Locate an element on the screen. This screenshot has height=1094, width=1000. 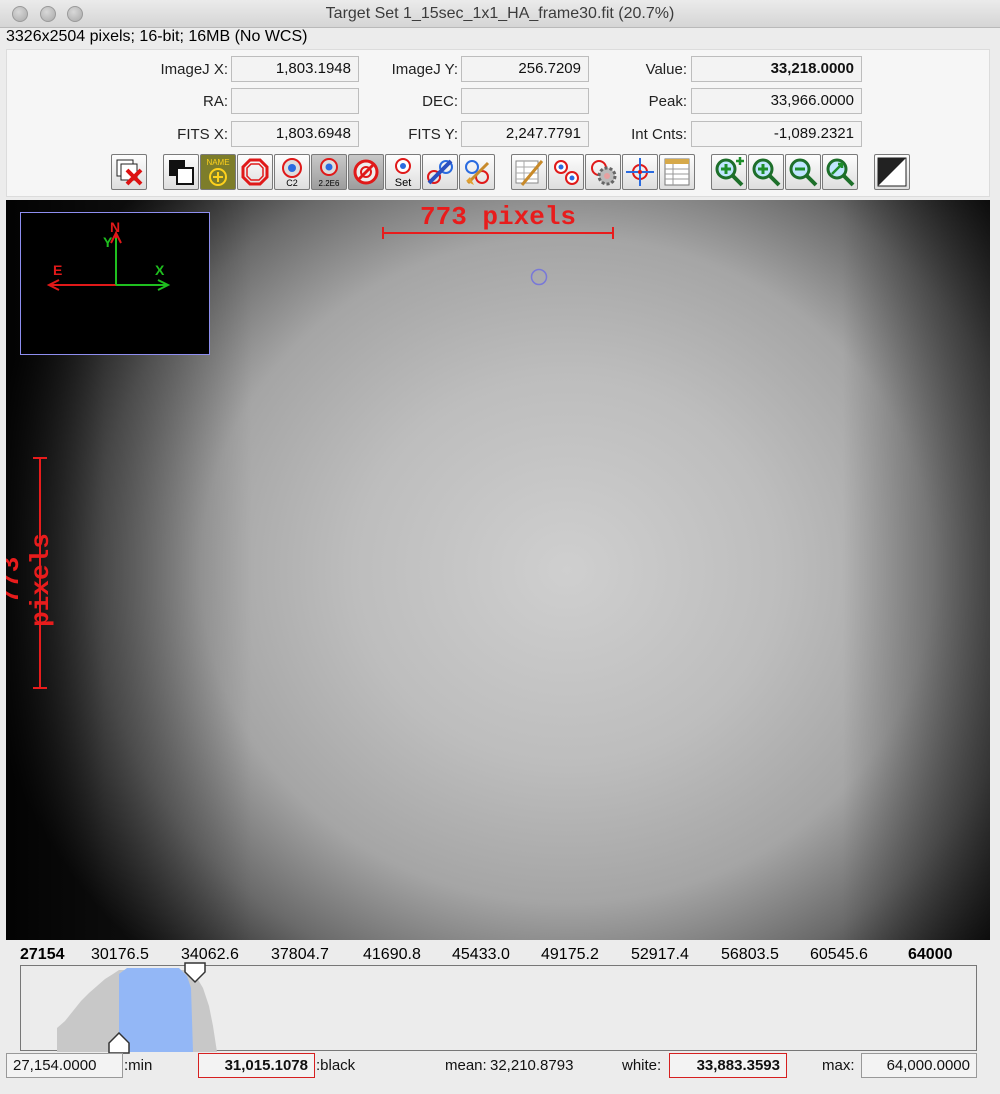
imagej-x-label: ImageJ X: is located at coordinates (194, 69).